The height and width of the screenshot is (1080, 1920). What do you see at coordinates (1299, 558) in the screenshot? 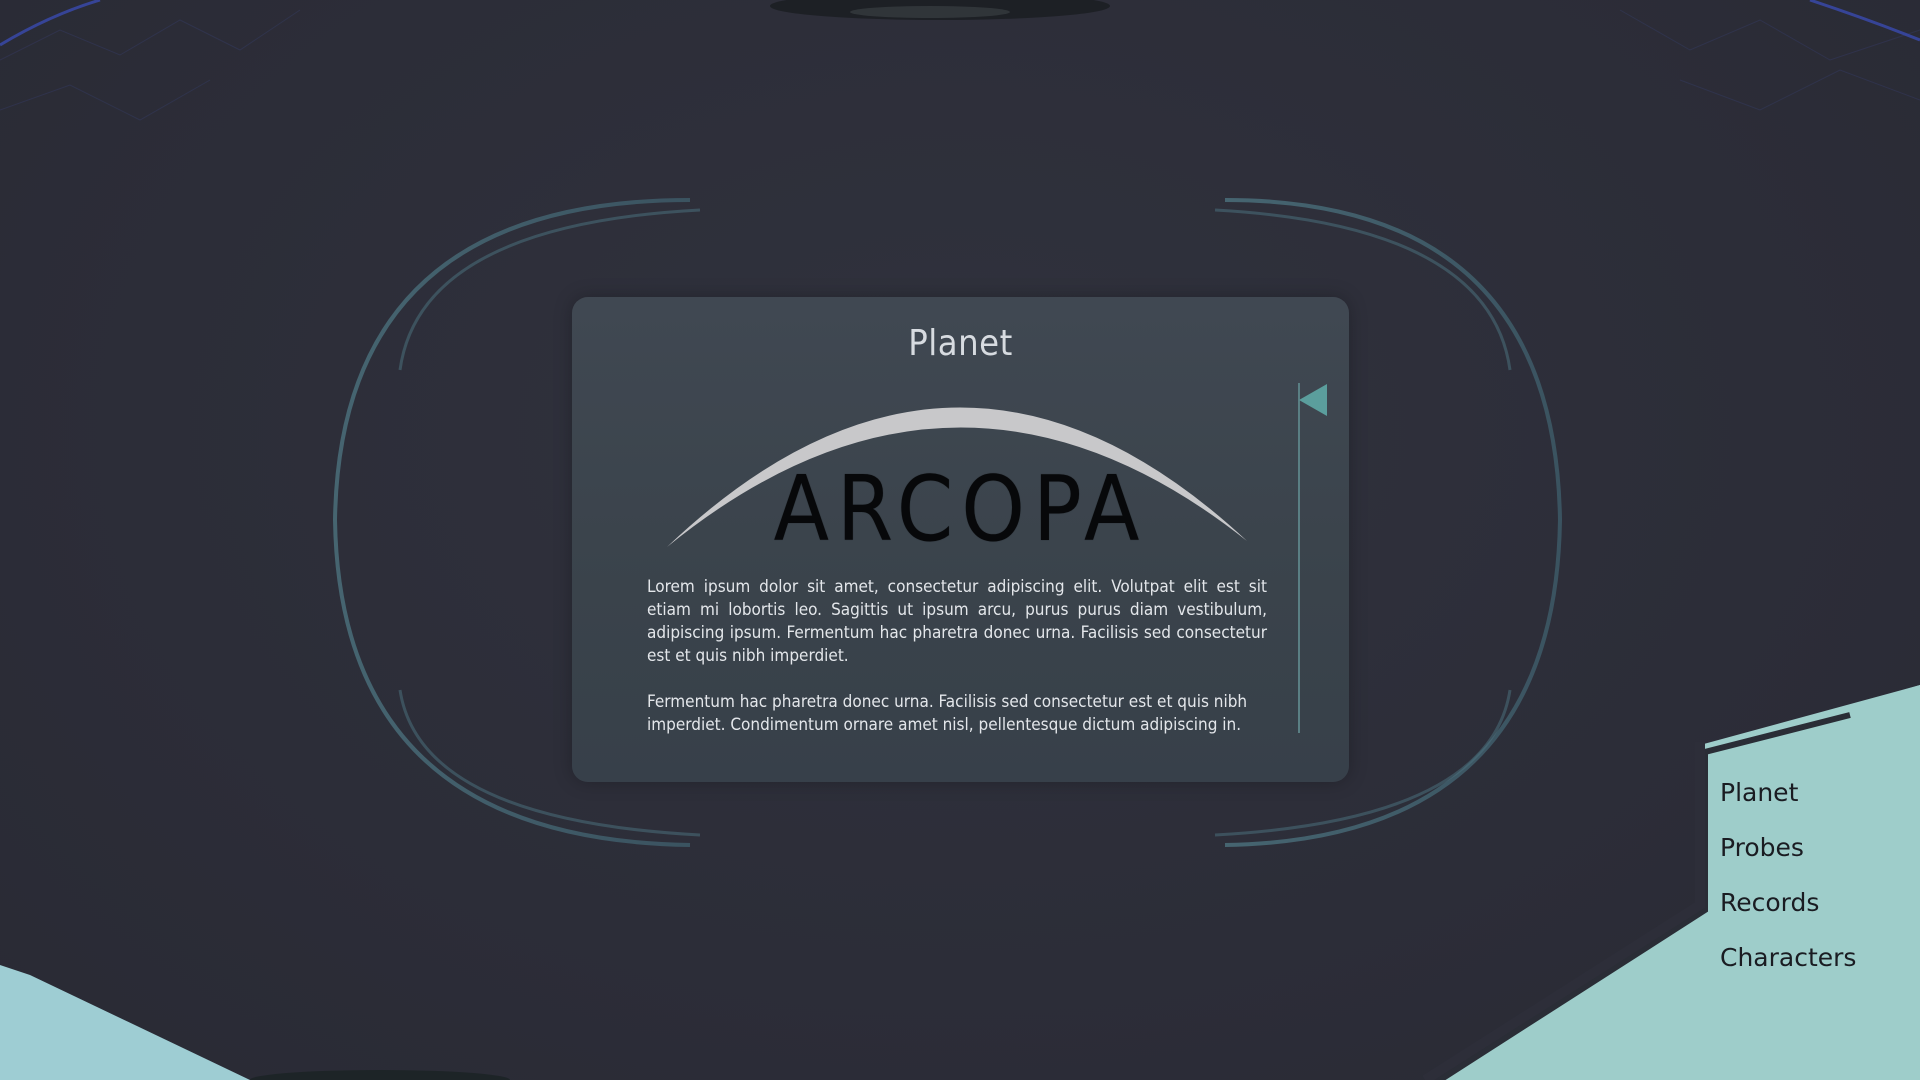
I see `scroll-track` at bounding box center [1299, 558].